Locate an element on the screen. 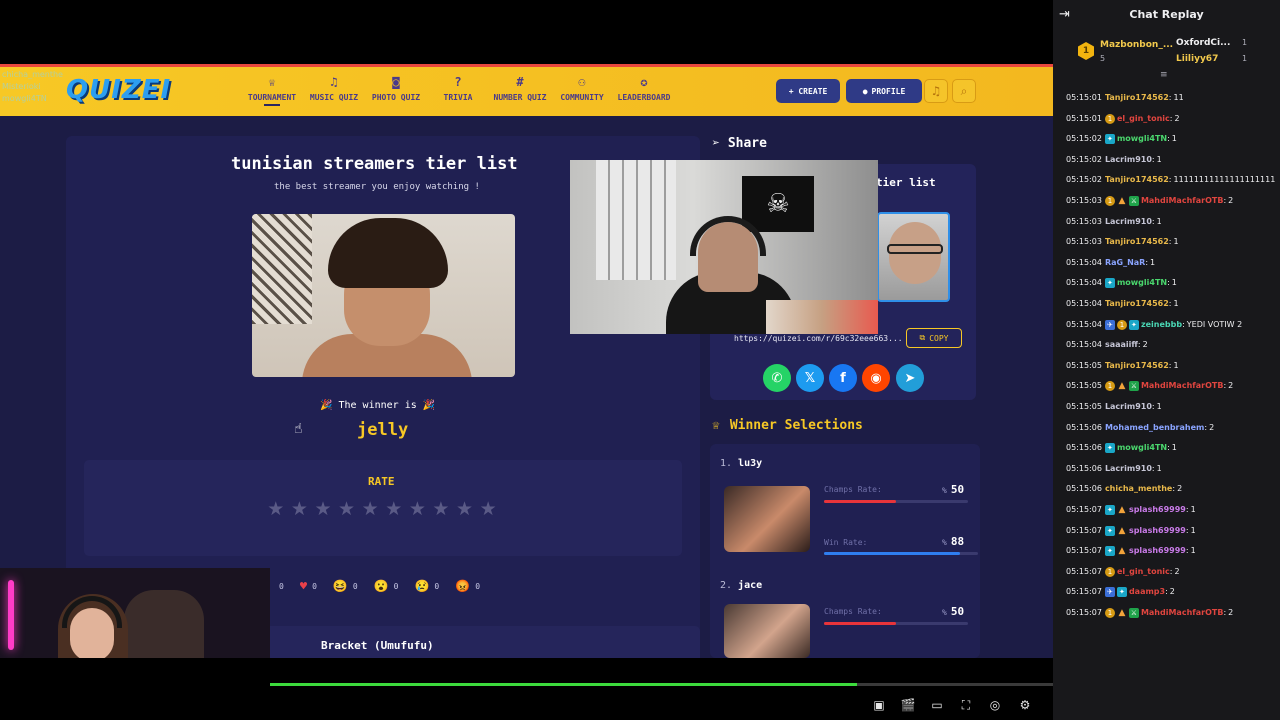 The height and width of the screenshot is (720, 1280). chat-timestamp: 05:15:03 is located at coordinates (1084, 200).